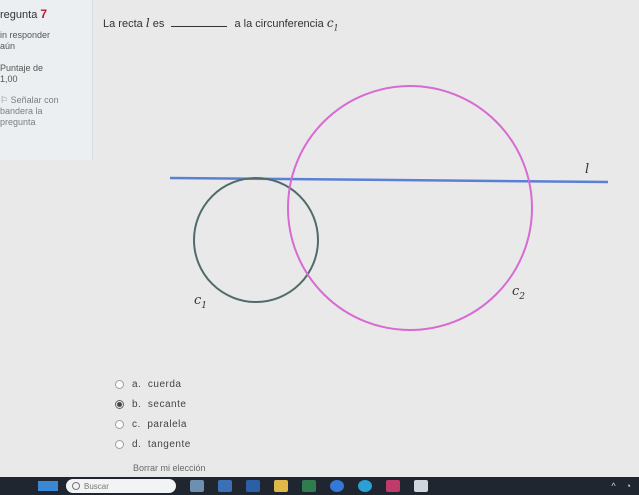  Describe the element at coordinates (628, 486) in the screenshot. I see `wifi-icon: ◔` at that location.